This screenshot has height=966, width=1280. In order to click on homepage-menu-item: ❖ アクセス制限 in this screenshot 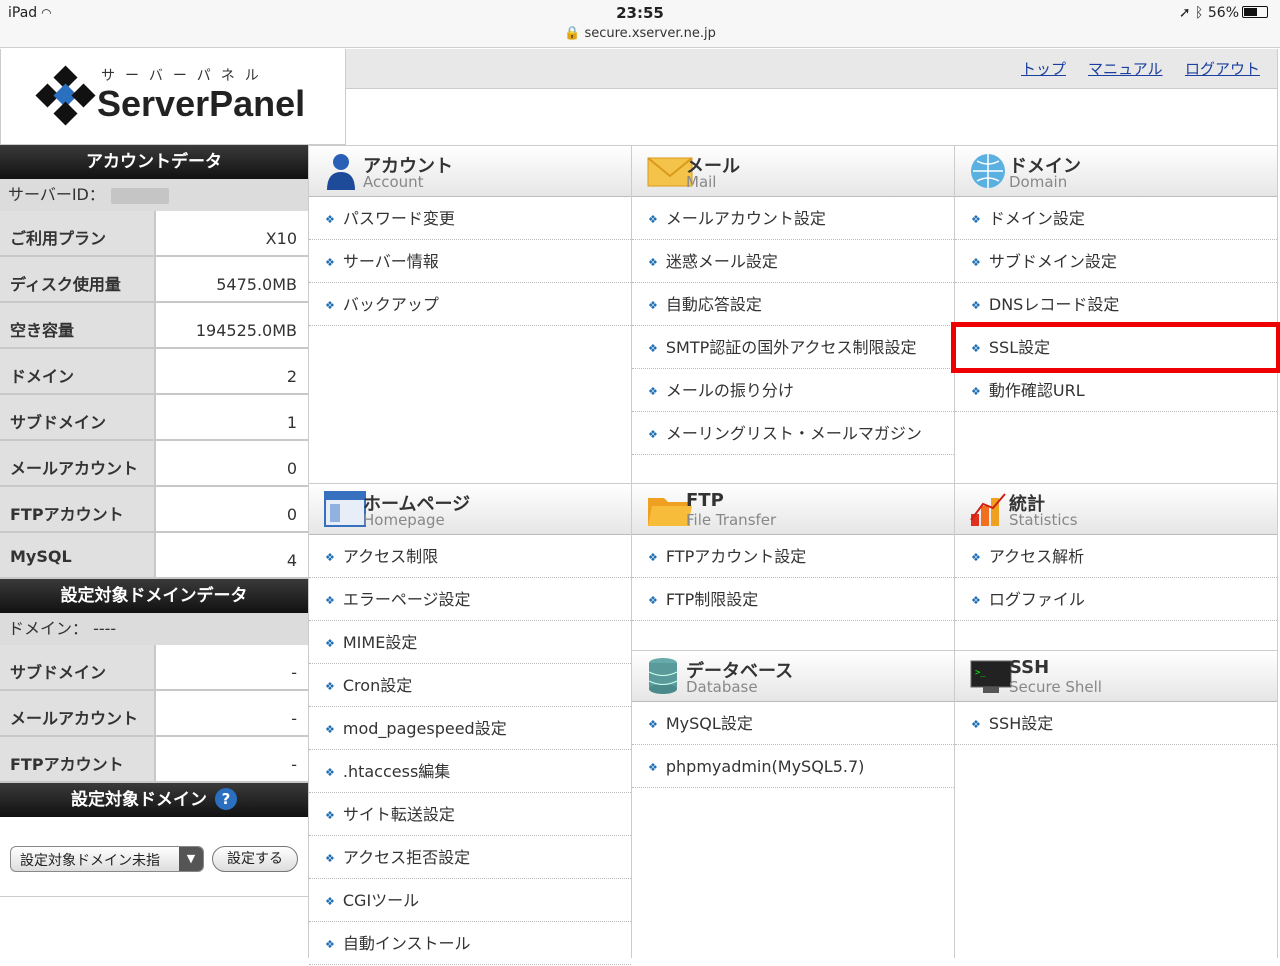, I will do `click(470, 556)`.